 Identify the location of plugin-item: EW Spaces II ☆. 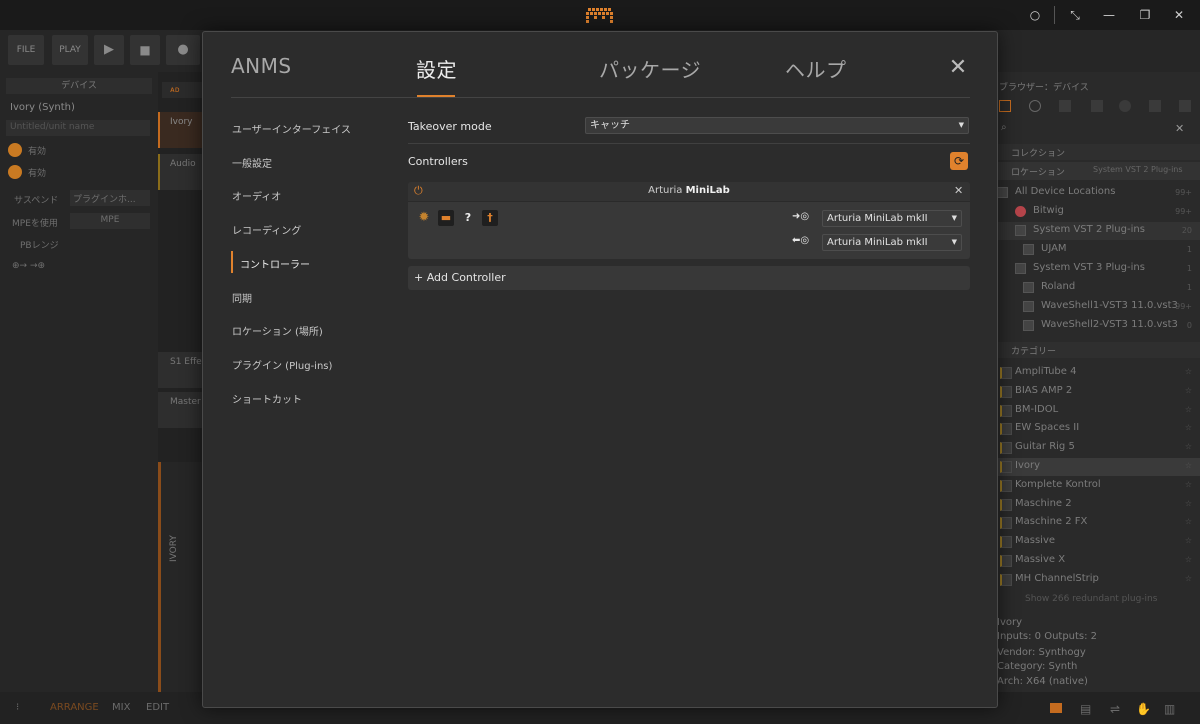
(1098, 429).